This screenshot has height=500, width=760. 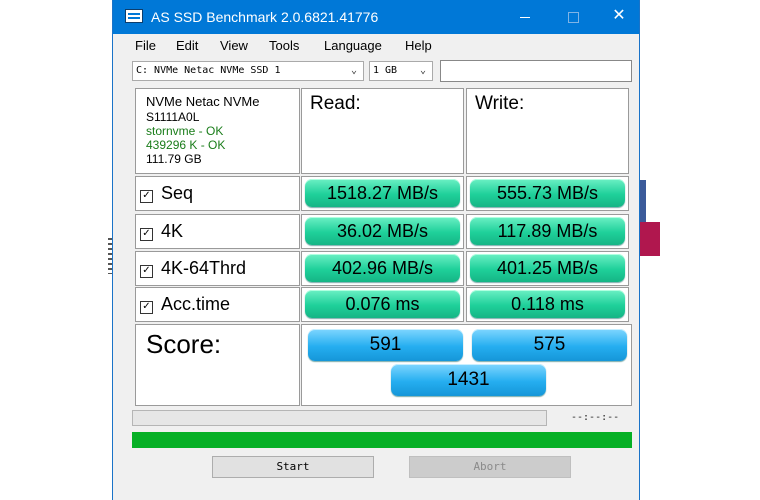 I want to click on close-button: ✕, so click(x=619, y=17).